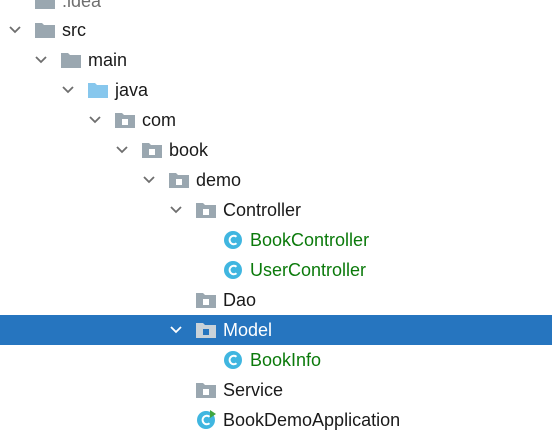 The image size is (552, 438). Describe the element at coordinates (74, 30) in the screenshot. I see `tree-item-label: src` at that location.